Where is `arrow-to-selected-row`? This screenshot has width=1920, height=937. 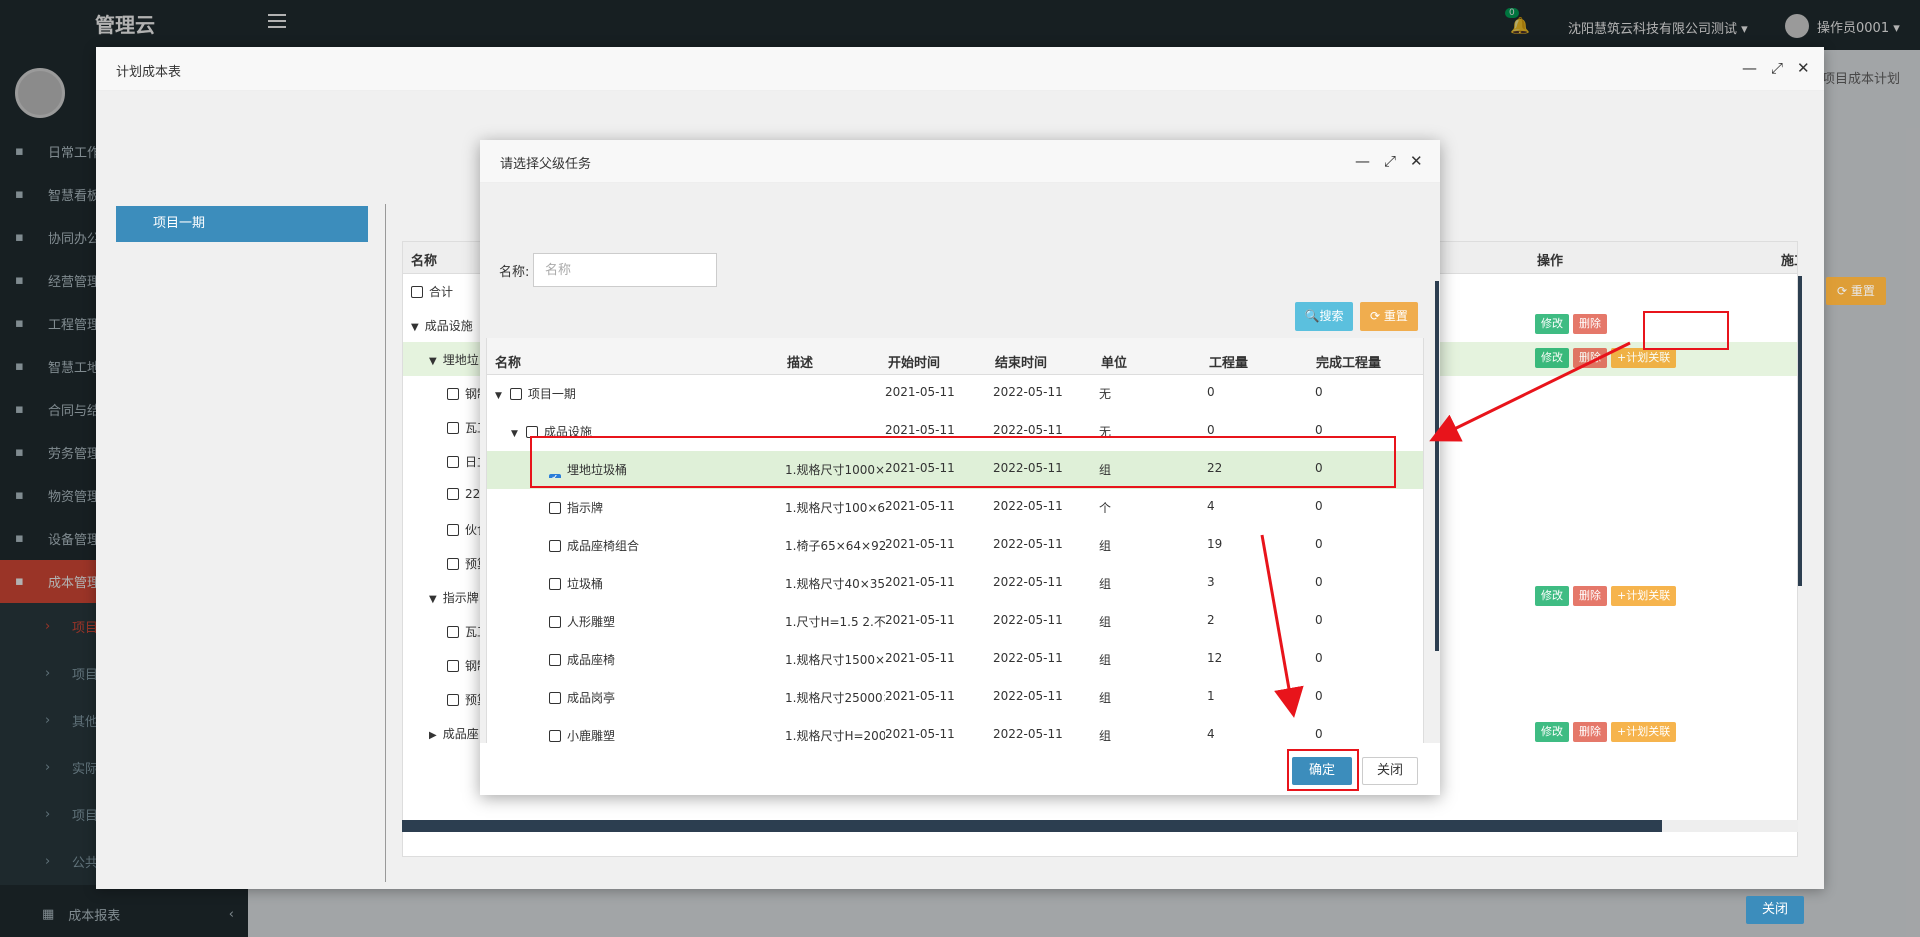 arrow-to-selected-row is located at coordinates (1530, 391).